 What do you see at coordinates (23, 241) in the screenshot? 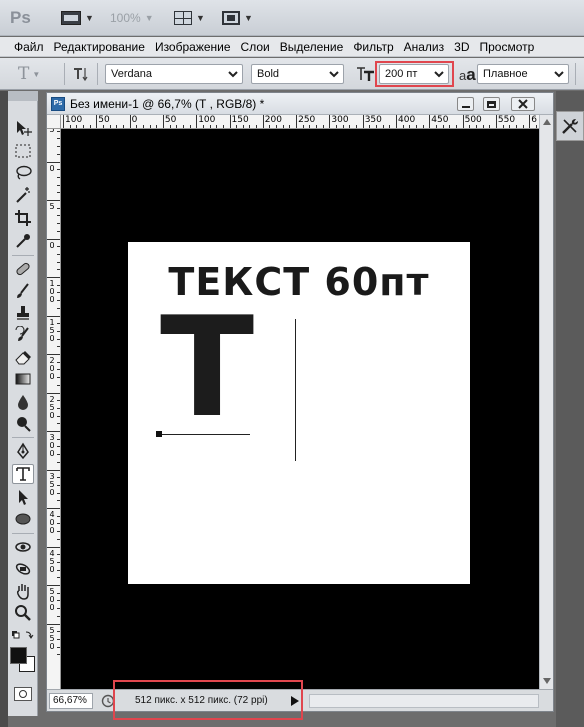
I see `eyedropper-tool` at bounding box center [23, 241].